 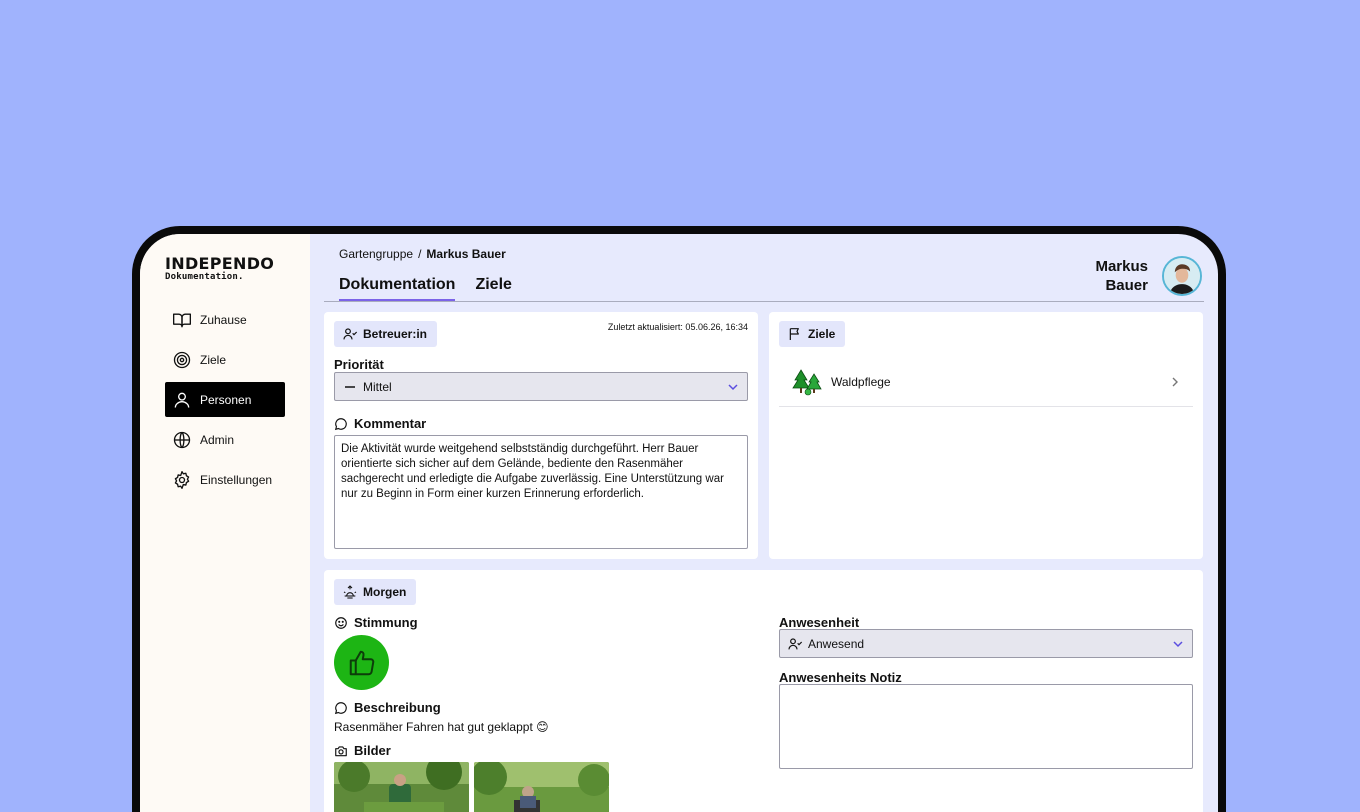 I want to click on caregiver-chip-label: Betreuer:in, so click(x=395, y=334).